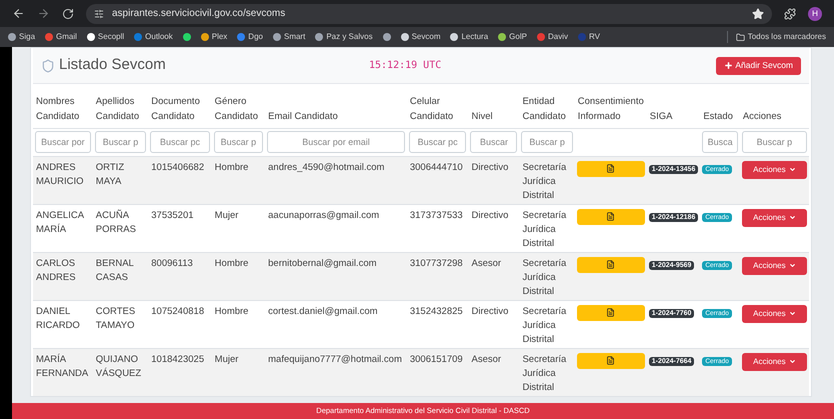  Describe the element at coordinates (172, 263) in the screenshot. I see `table-cell: 80096113` at that location.